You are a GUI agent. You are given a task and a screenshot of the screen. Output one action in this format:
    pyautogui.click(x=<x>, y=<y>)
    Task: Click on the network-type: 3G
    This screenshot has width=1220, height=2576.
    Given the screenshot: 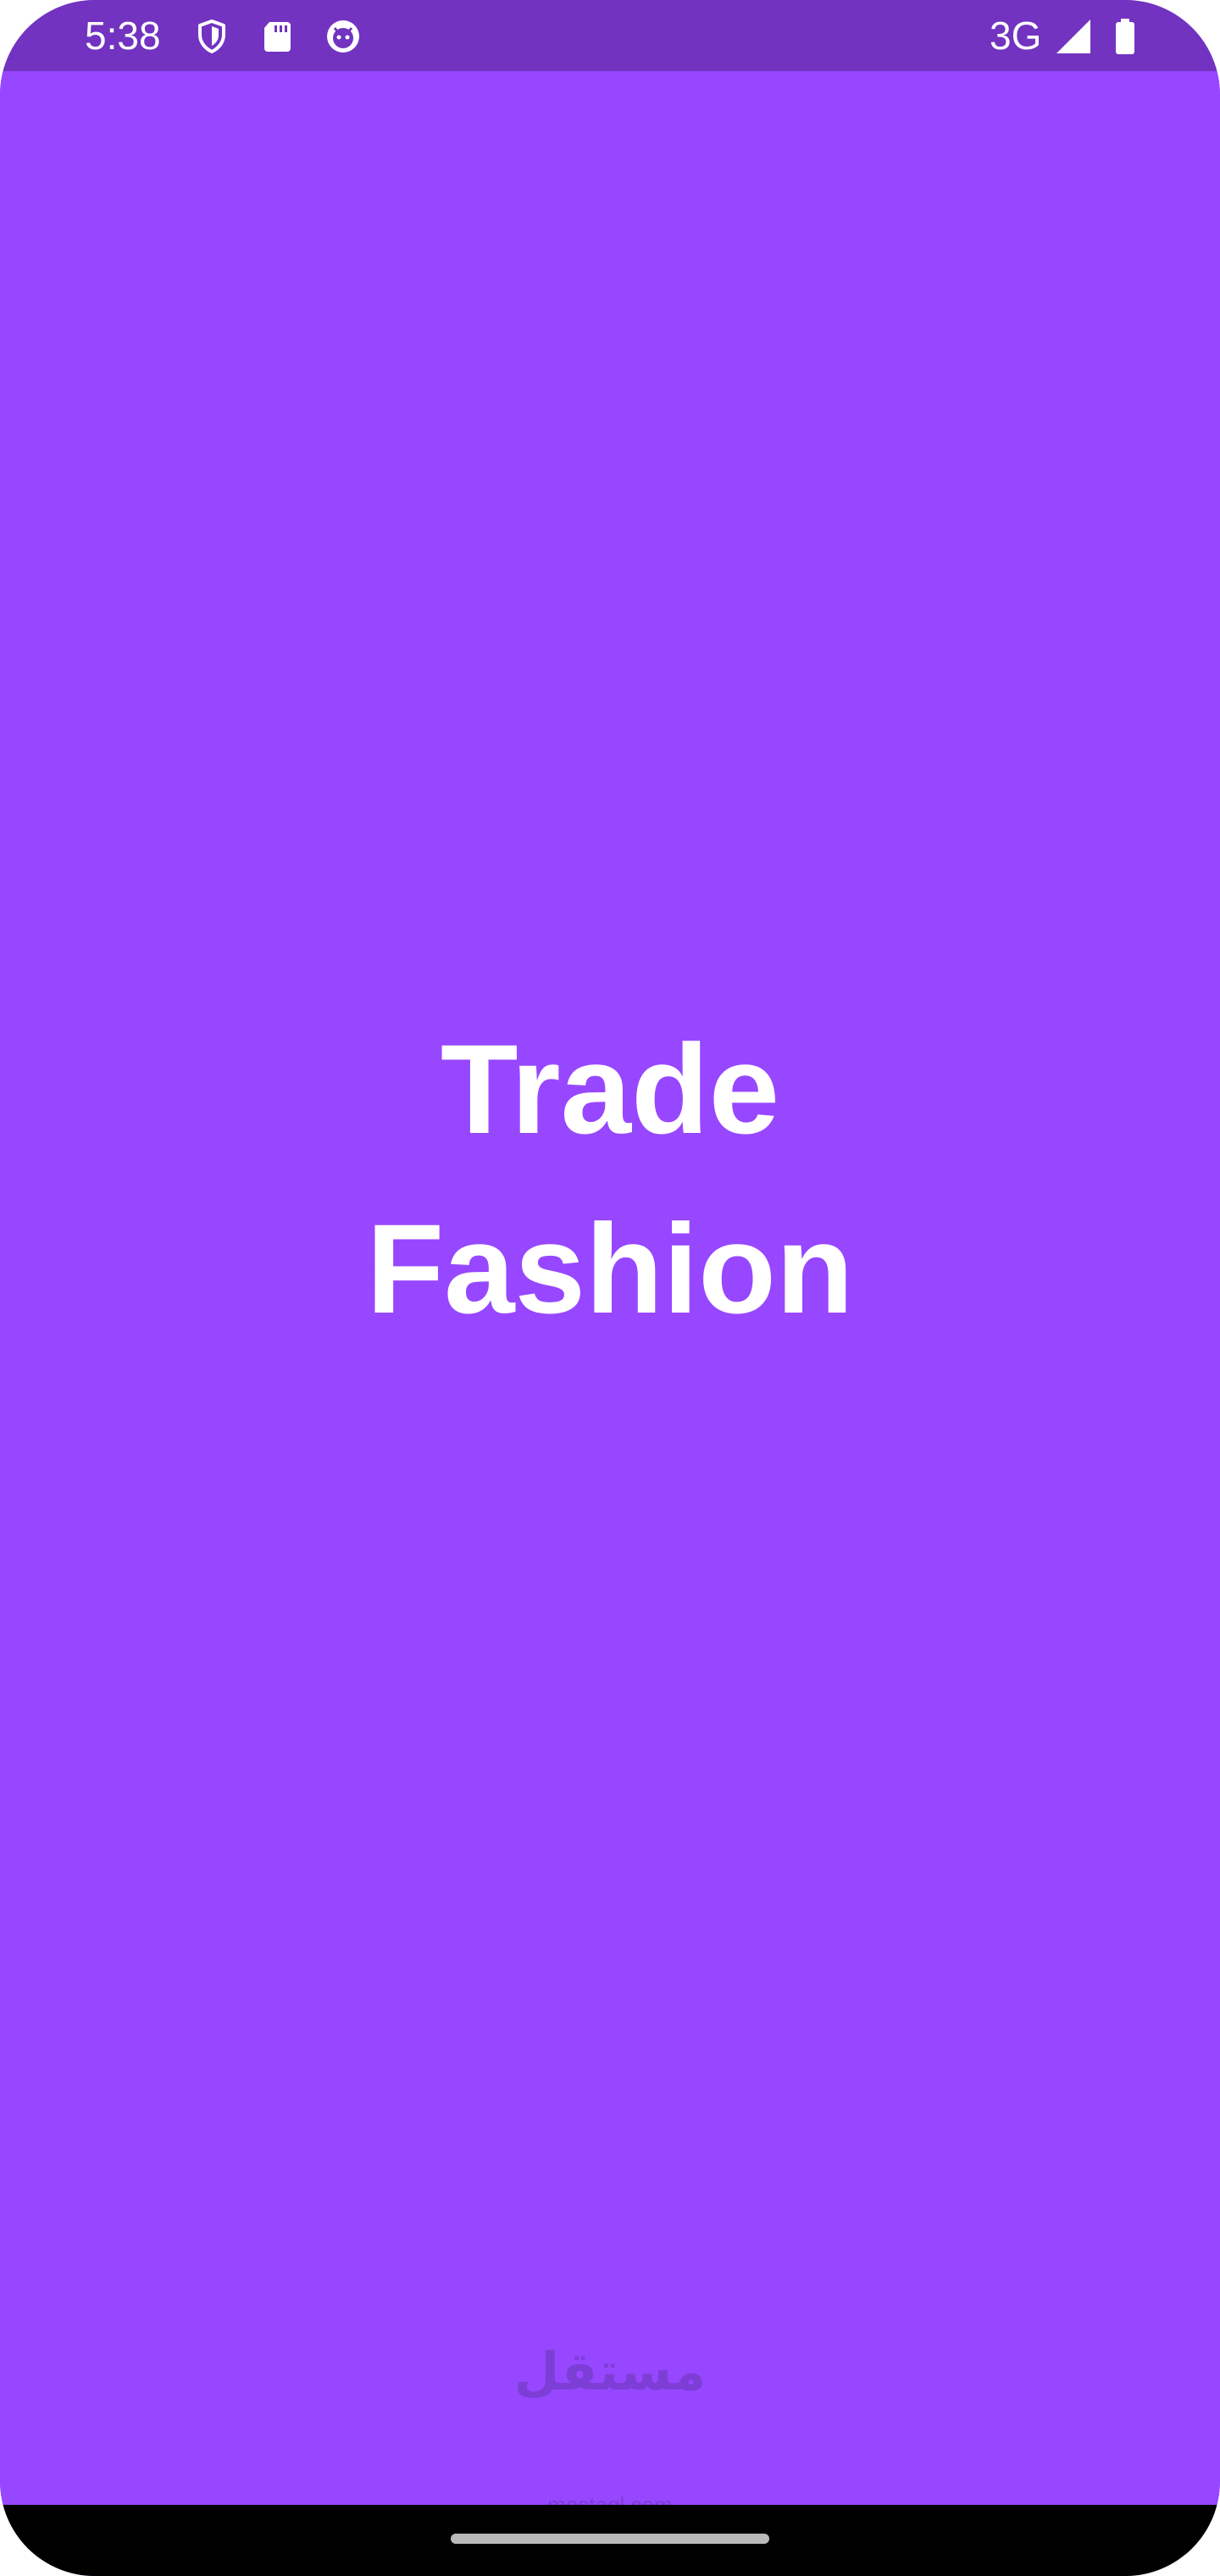 What is the action you would take?
    pyautogui.click(x=1016, y=36)
    